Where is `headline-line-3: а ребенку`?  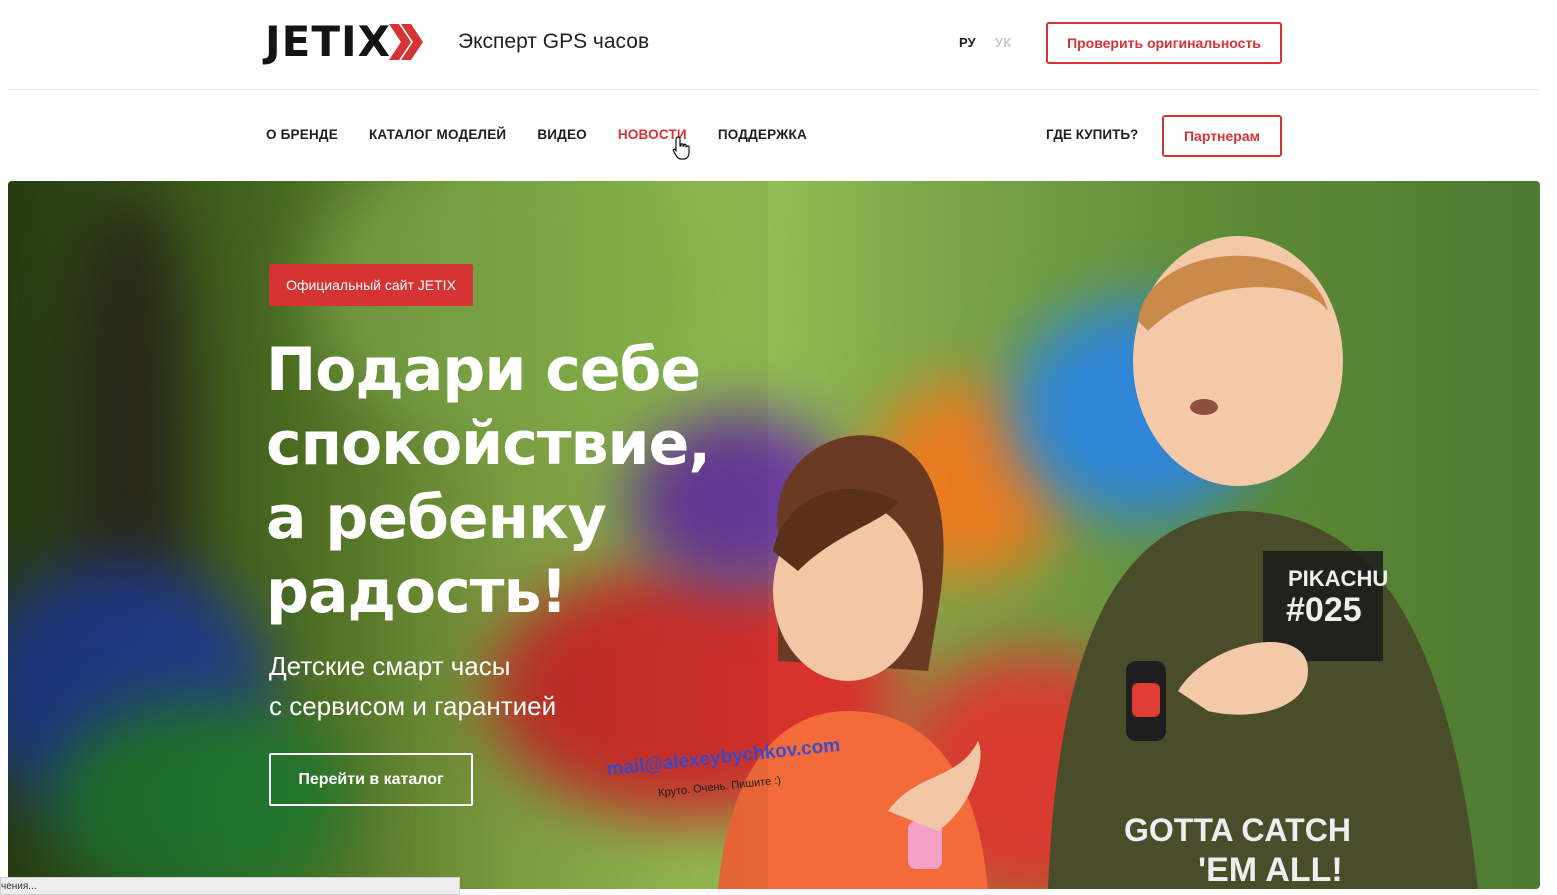
headline-line-3: а ребенку is located at coordinates (436, 518).